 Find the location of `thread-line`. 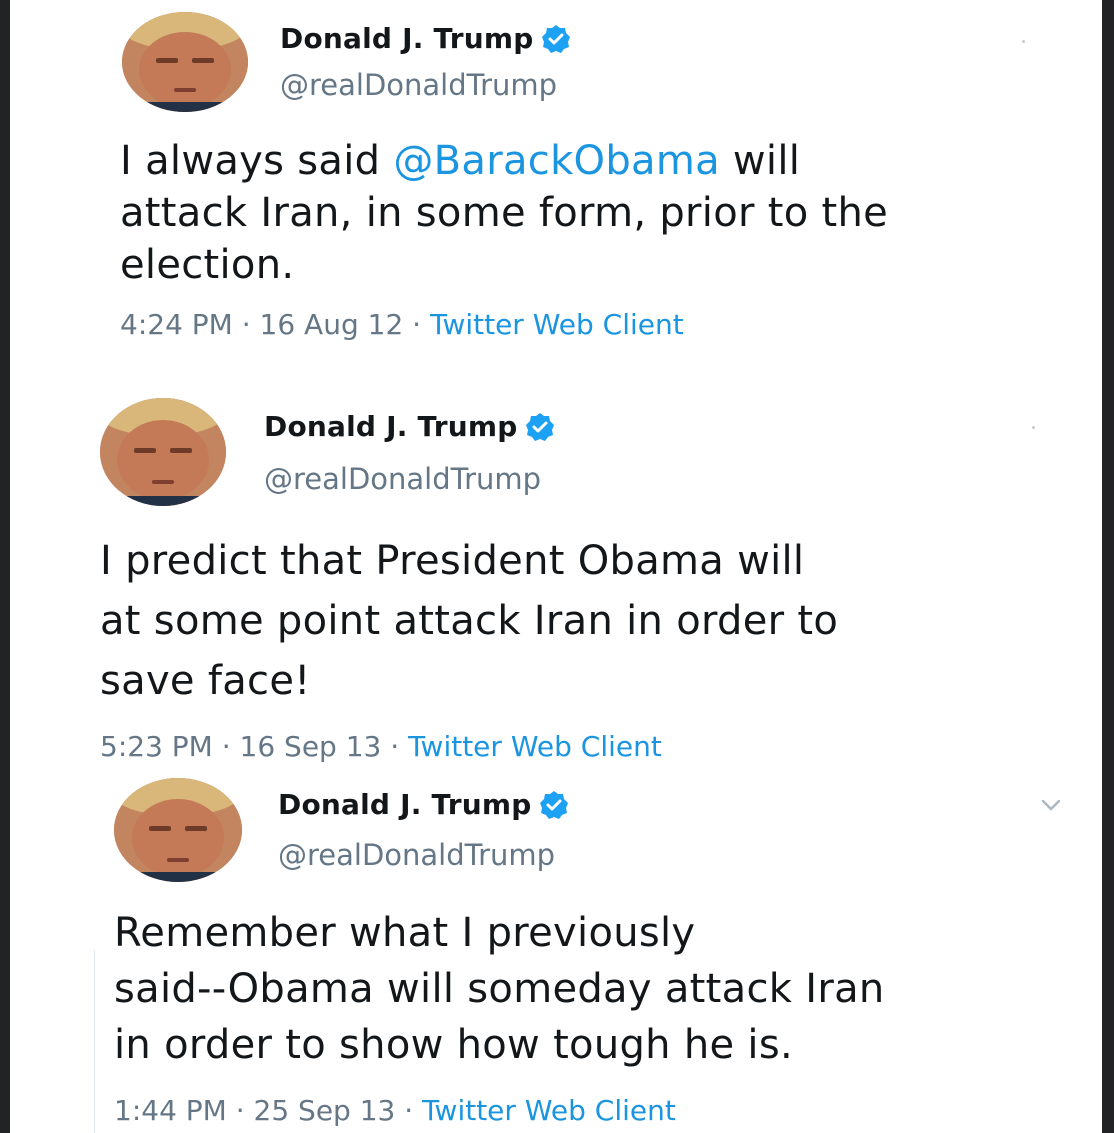

thread-line is located at coordinates (94, 1041).